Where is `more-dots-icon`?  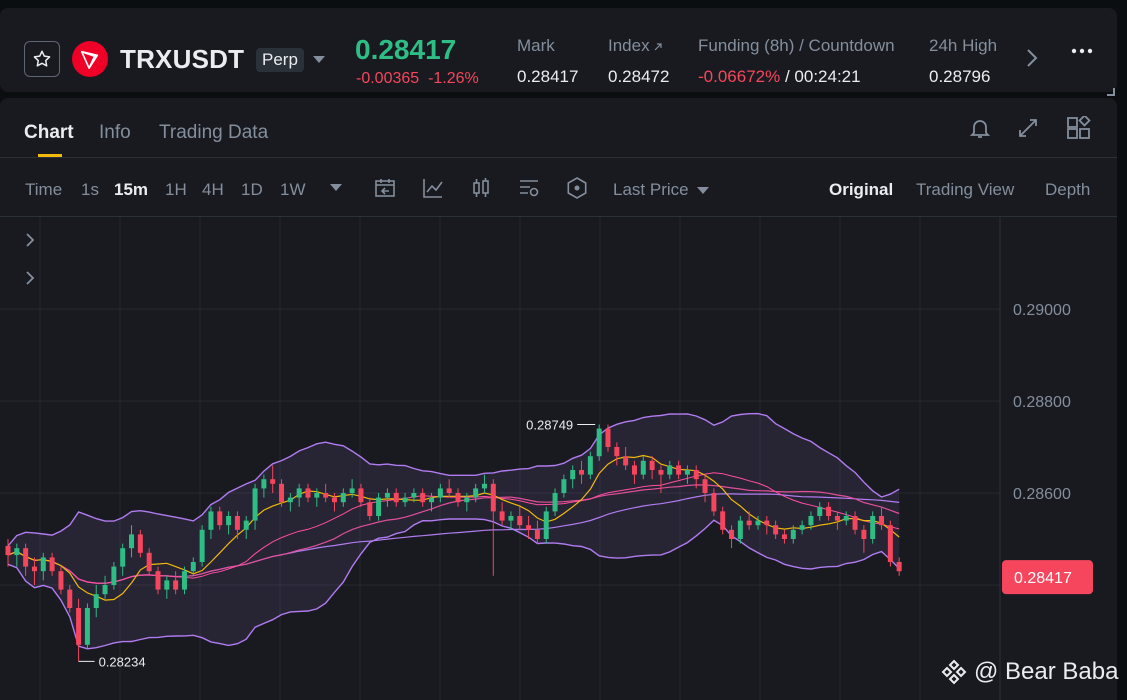
more-dots-icon is located at coordinates (1082, 51).